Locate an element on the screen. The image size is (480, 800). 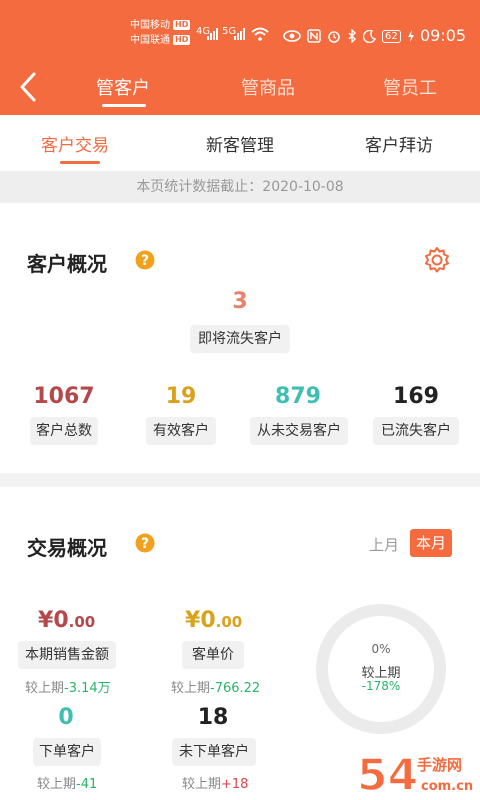
unit-price-dec: .00 is located at coordinates (229, 622).